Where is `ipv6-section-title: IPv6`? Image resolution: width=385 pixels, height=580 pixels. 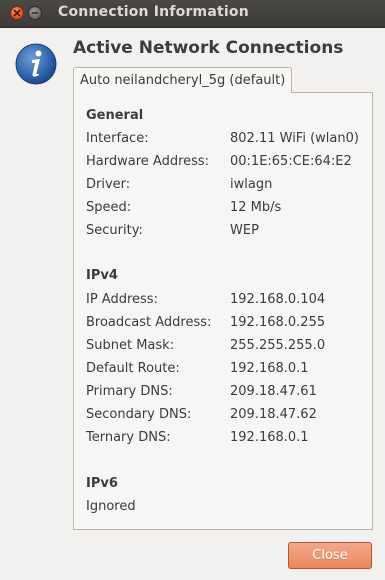 ipv6-section-title: IPv6 is located at coordinates (102, 483).